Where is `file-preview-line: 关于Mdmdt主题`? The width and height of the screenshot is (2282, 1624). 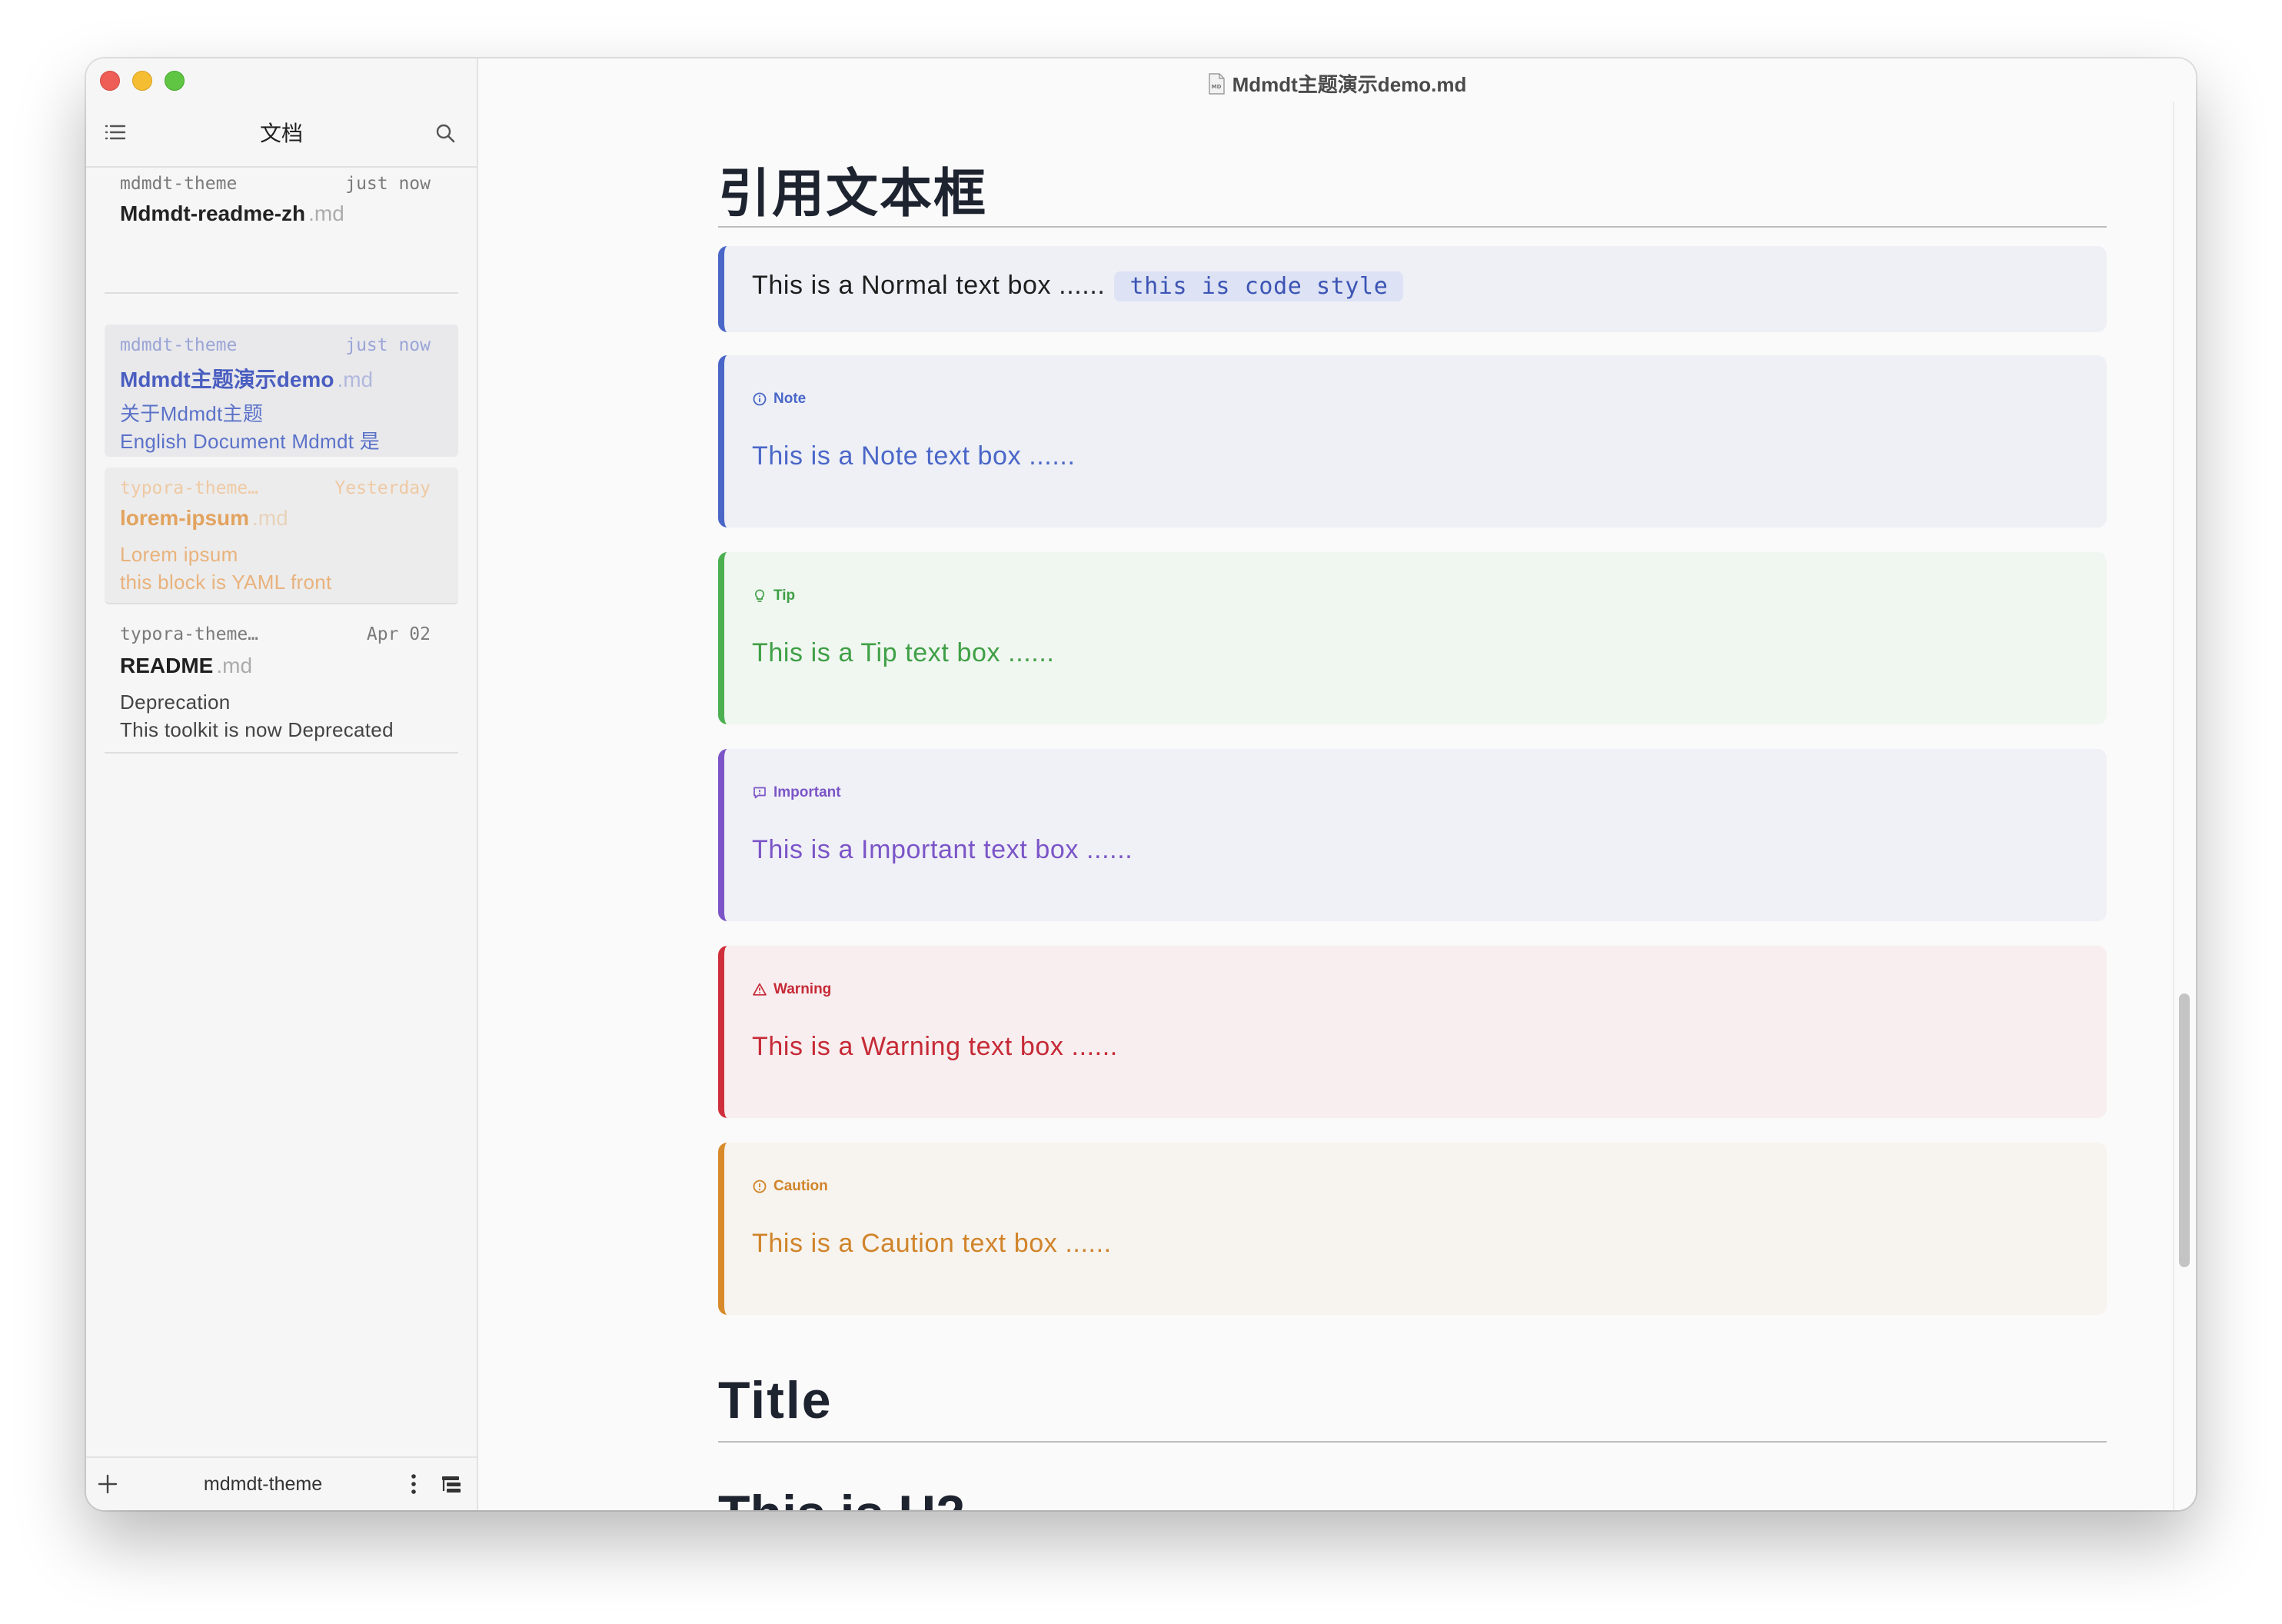
file-preview-line: 关于Mdmdt主题 is located at coordinates (192, 413).